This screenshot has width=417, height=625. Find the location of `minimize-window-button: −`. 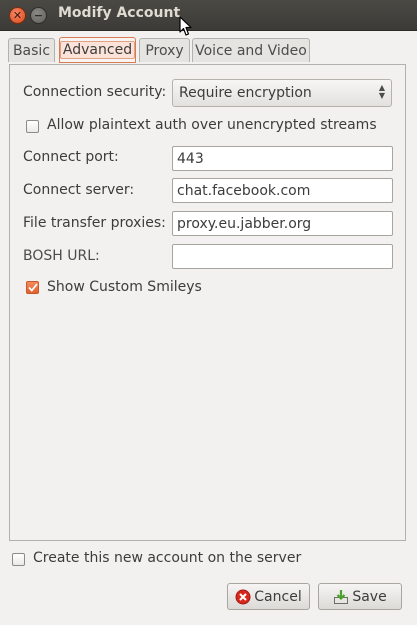

minimize-window-button: − is located at coordinates (38, 15).